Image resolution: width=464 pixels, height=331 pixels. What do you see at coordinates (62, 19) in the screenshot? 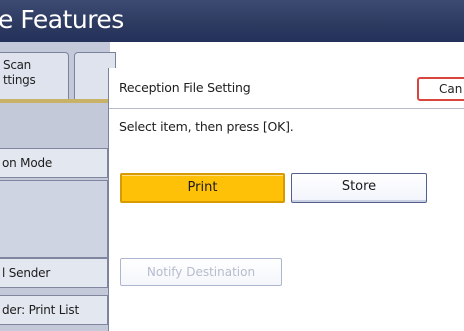
I see `page-title: e Features` at bounding box center [62, 19].